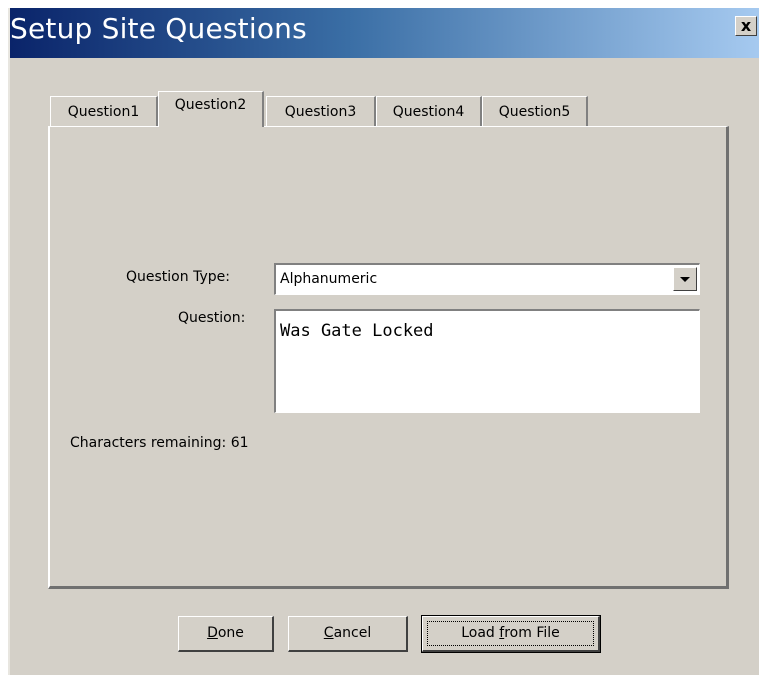  I want to click on done-rest: one, so click(230, 633).